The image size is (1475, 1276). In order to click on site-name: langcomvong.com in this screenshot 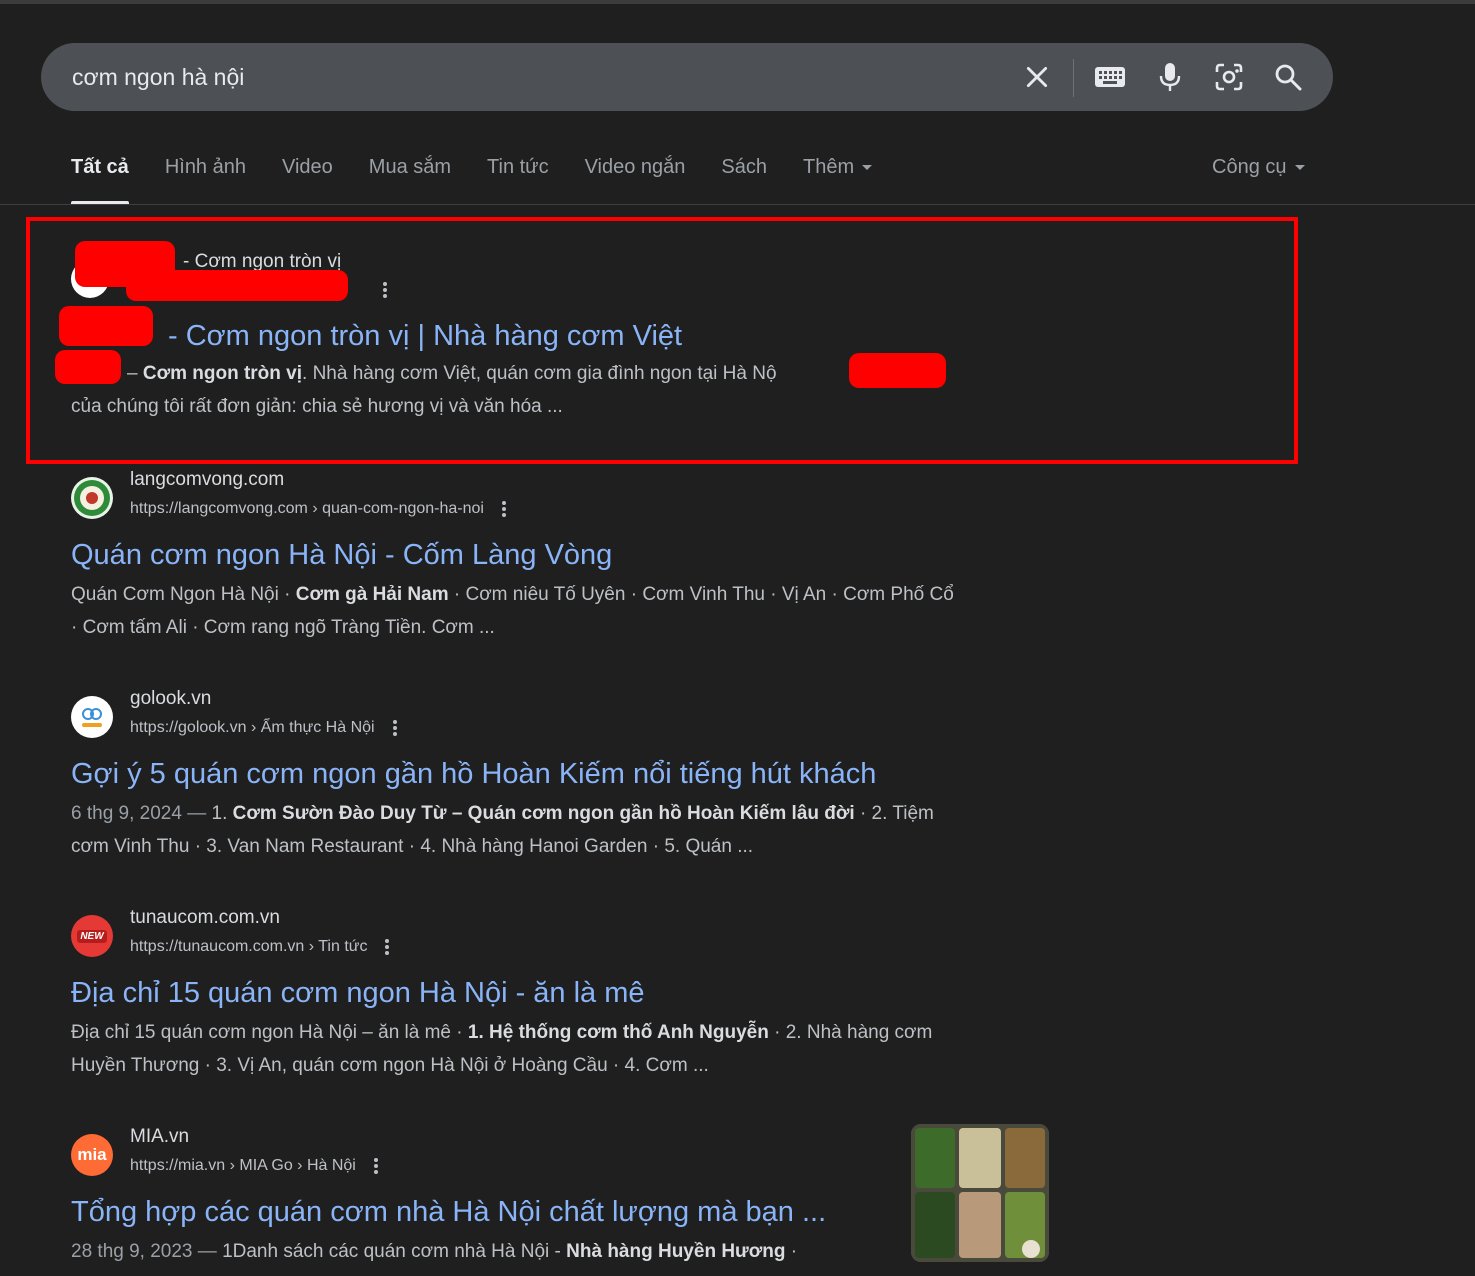, I will do `click(207, 480)`.